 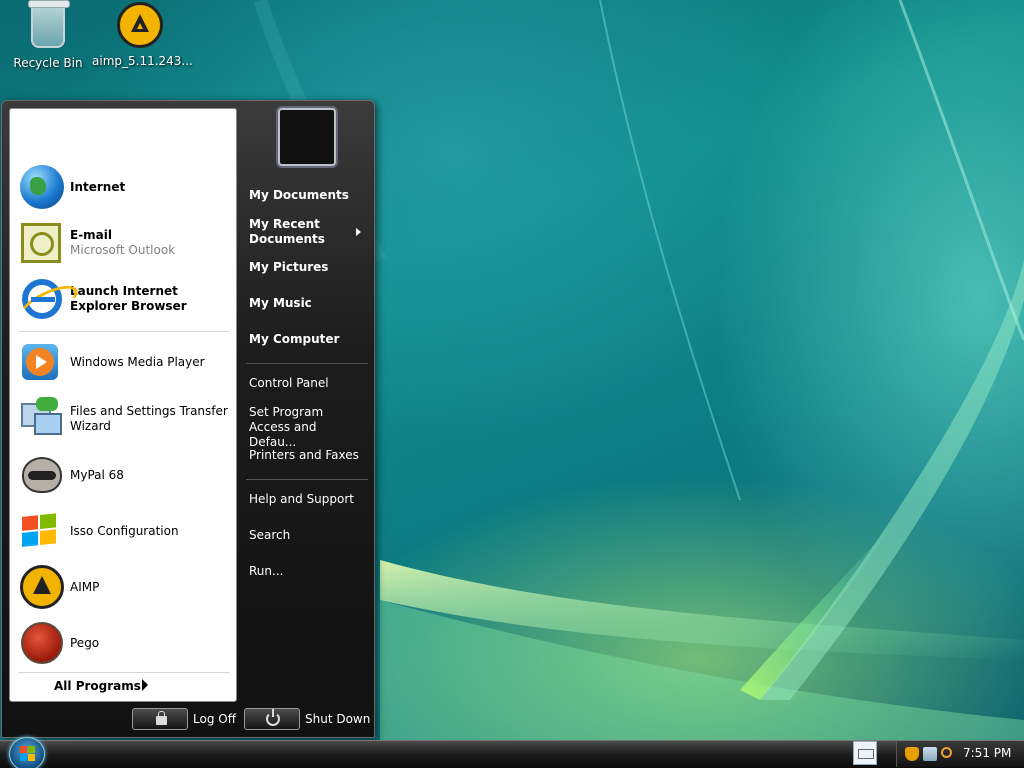 I want to click on search-link: Search, so click(x=269, y=535).